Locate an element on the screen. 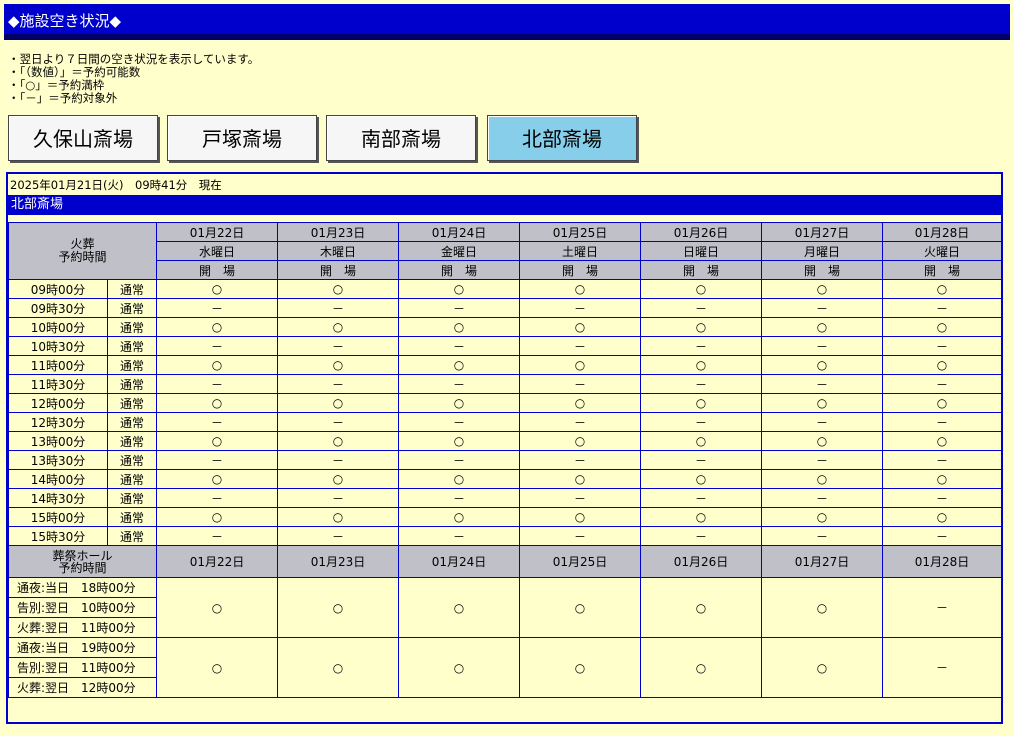  slot-time: 15時30分 is located at coordinates (58, 536).